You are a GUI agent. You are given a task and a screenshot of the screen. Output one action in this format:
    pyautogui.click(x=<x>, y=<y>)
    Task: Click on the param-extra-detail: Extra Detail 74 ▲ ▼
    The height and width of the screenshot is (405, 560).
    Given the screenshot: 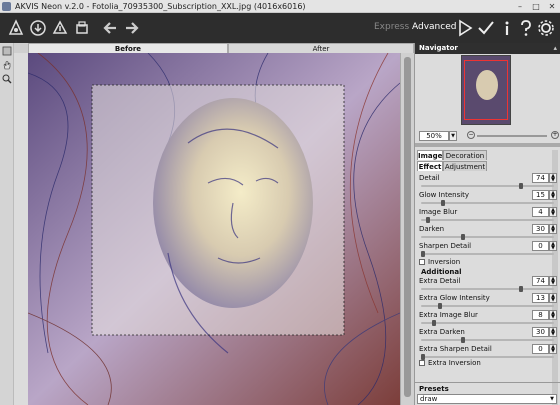 What is the action you would take?
    pyautogui.click(x=487, y=284)
    